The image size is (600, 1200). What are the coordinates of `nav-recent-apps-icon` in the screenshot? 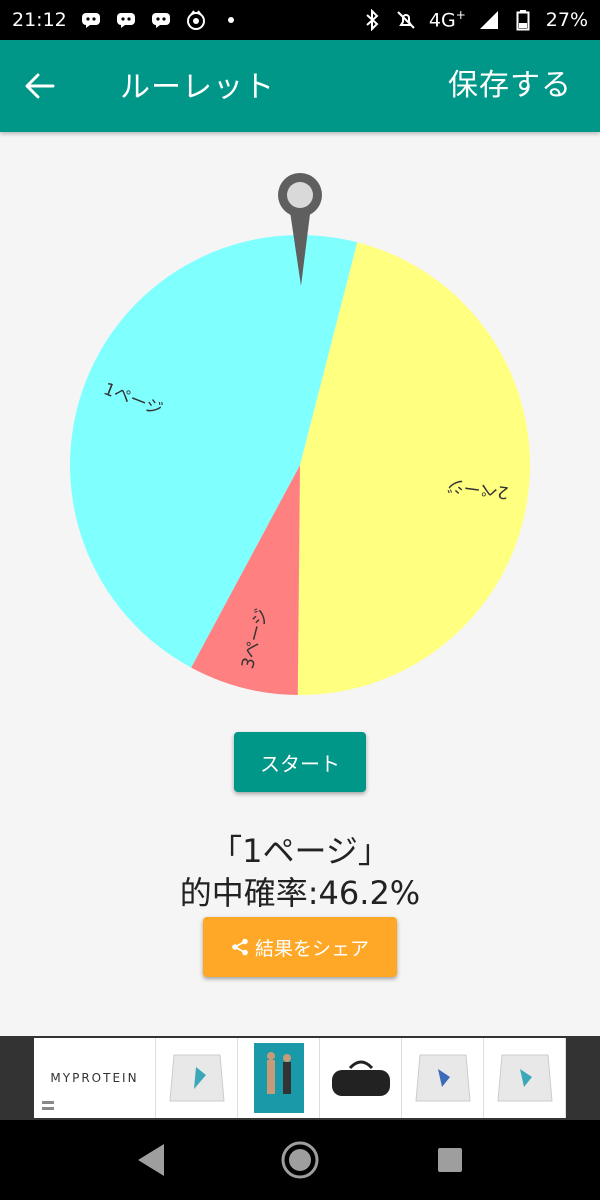 It's located at (450, 1160).